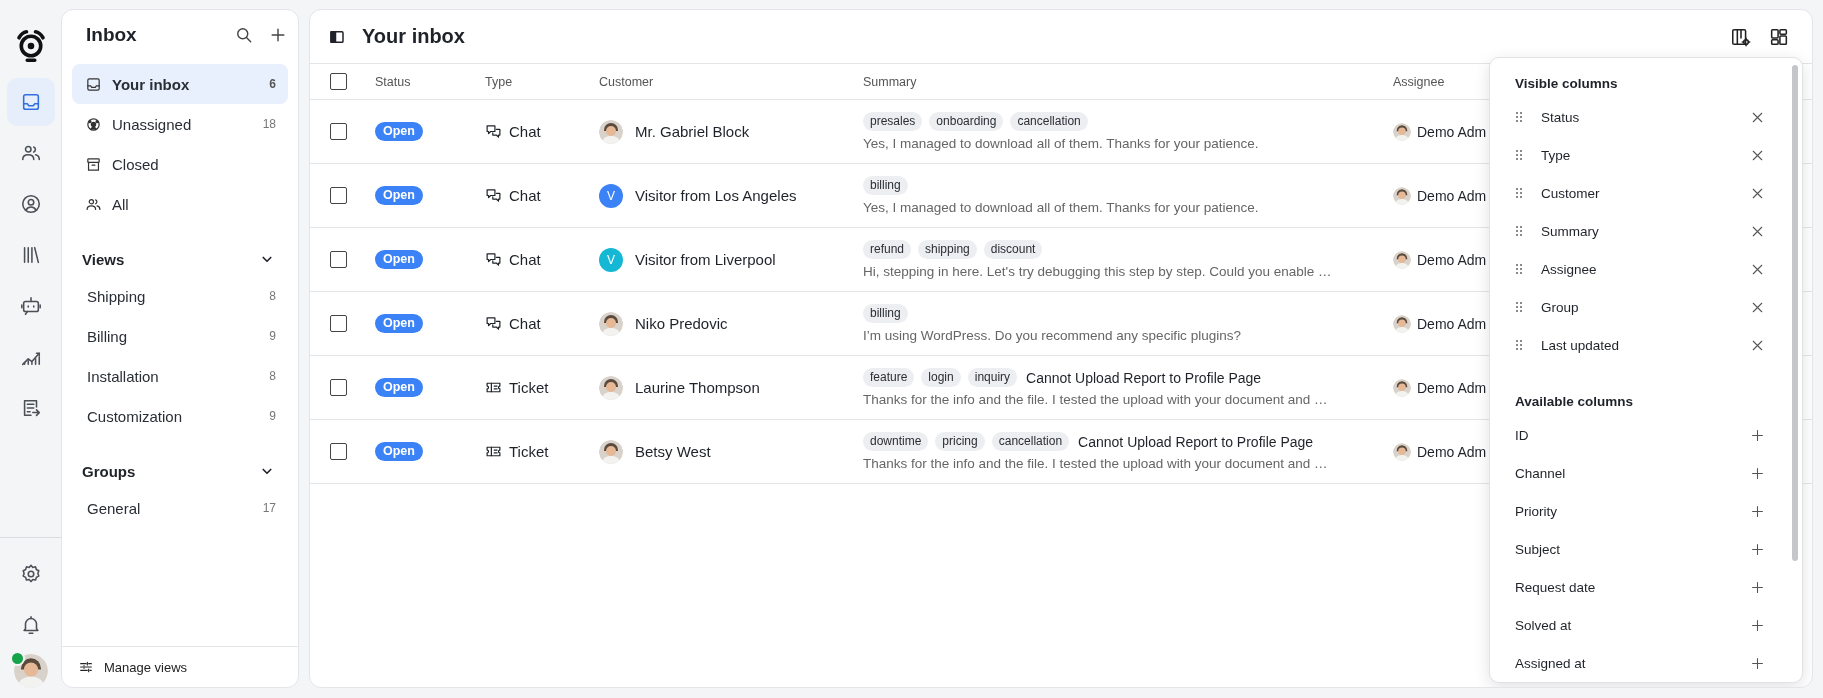 The image size is (1823, 698). Describe the element at coordinates (272, 296) in the screenshot. I see `item-count: 8` at that location.